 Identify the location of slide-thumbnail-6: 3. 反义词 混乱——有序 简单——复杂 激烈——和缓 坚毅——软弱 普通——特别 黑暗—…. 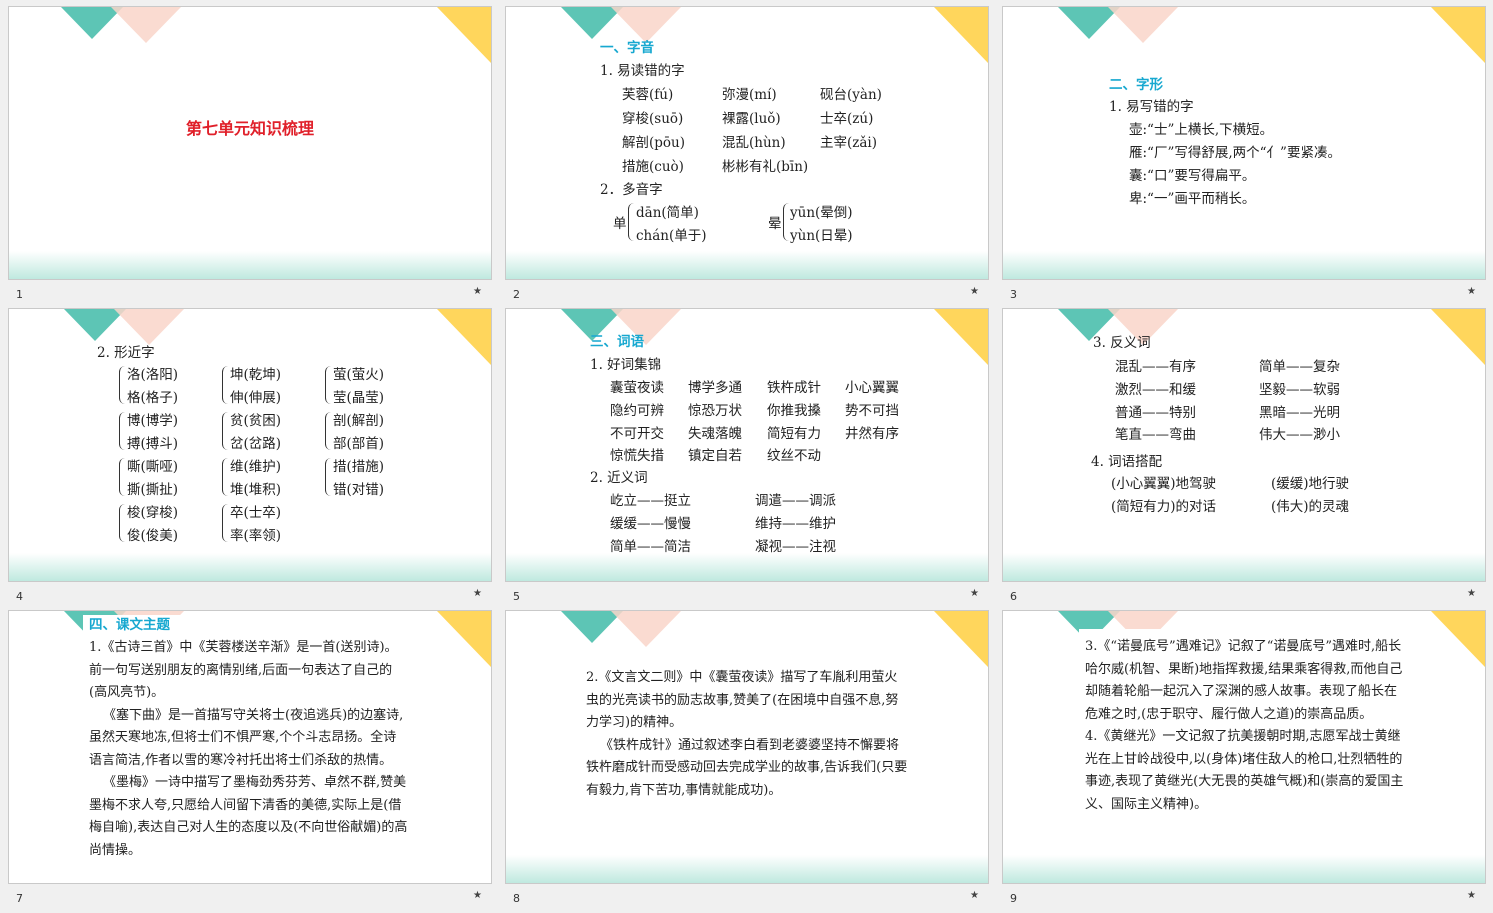
(1244, 455).